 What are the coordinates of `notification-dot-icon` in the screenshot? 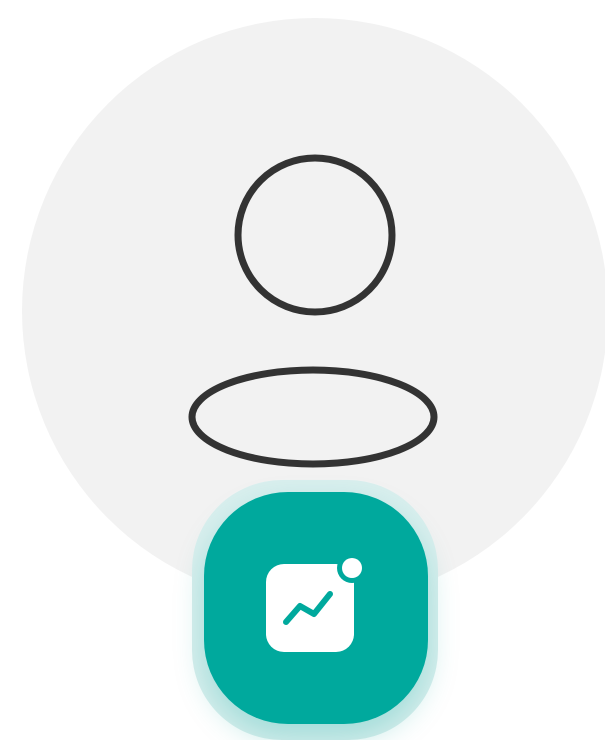 It's located at (352, 568).